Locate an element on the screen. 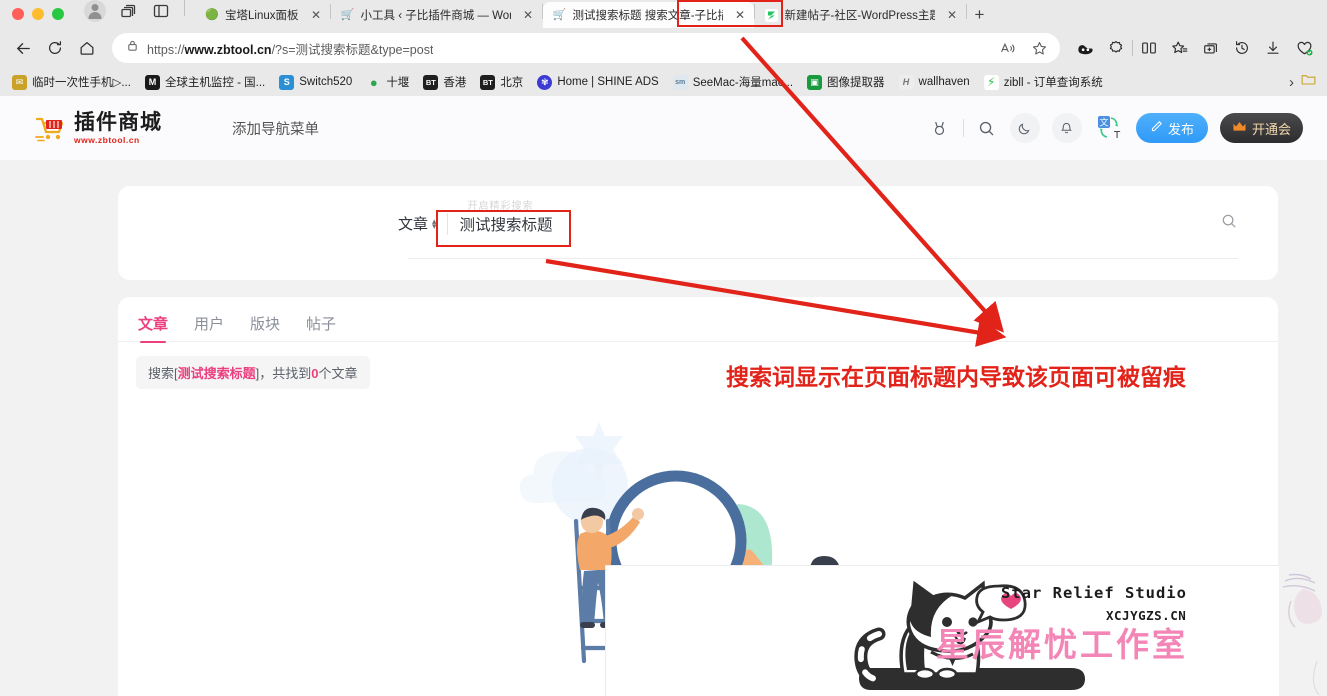 This screenshot has height=696, width=1327. bookmark-item: Hwallhaven is located at coordinates (934, 82).